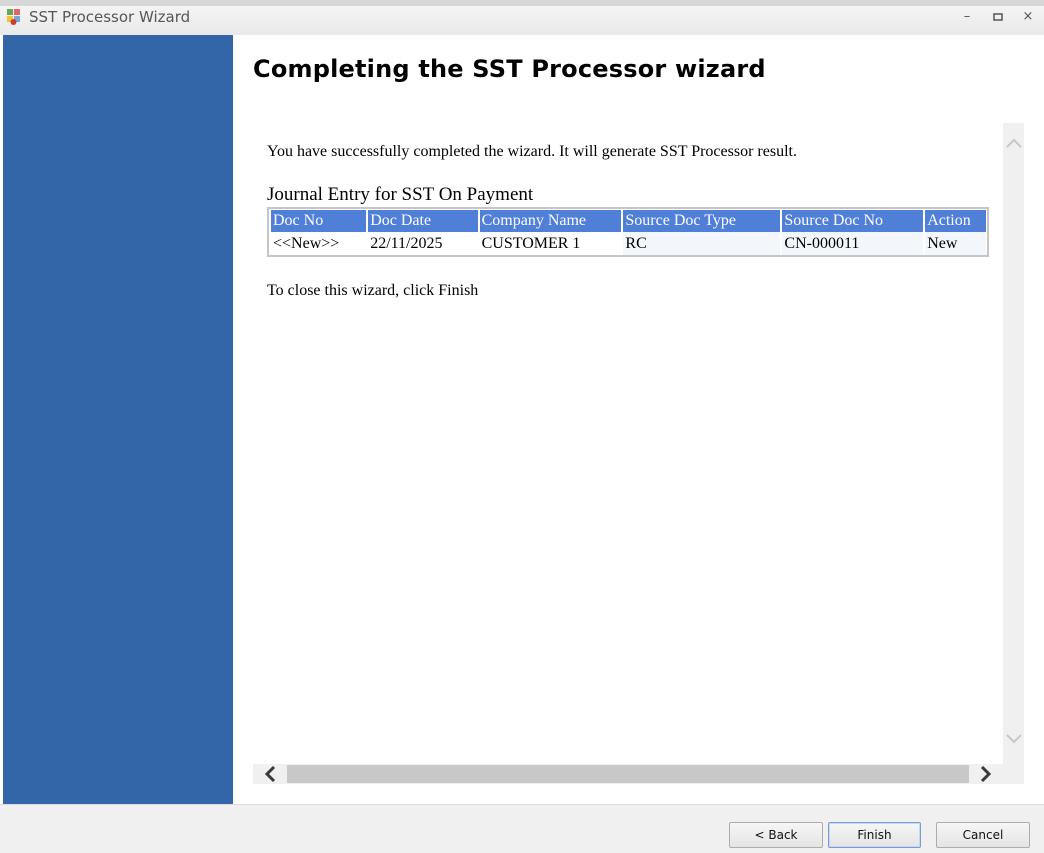 The height and width of the screenshot is (853, 1044). Describe the element at coordinates (628, 774) in the screenshot. I see `scroll-thumb` at that location.